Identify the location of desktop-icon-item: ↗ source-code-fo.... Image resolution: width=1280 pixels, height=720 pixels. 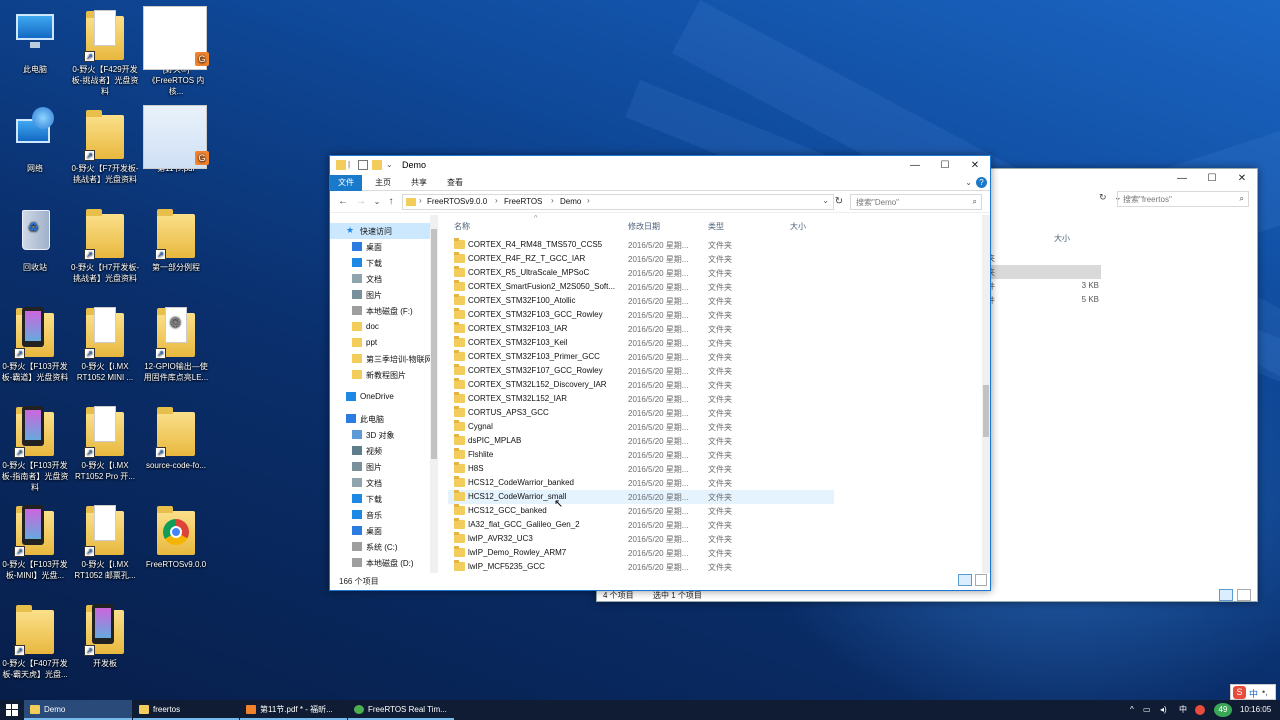
(176, 436).